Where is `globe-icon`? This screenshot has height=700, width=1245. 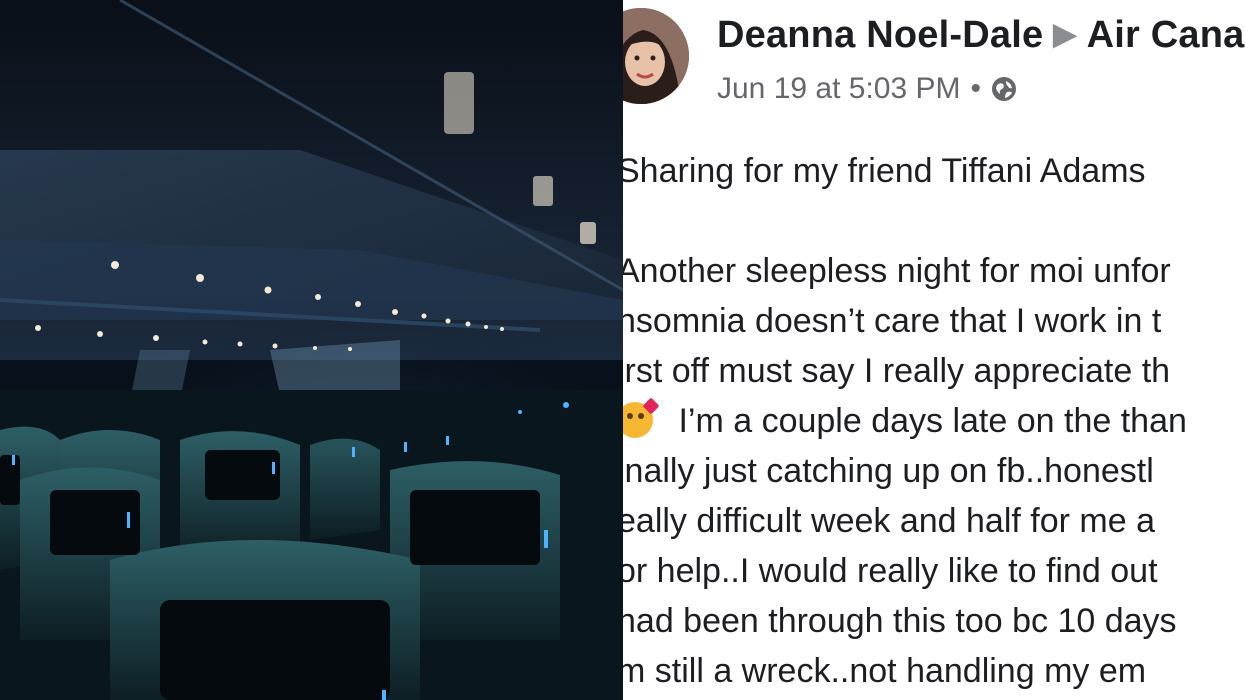 globe-icon is located at coordinates (1004, 89).